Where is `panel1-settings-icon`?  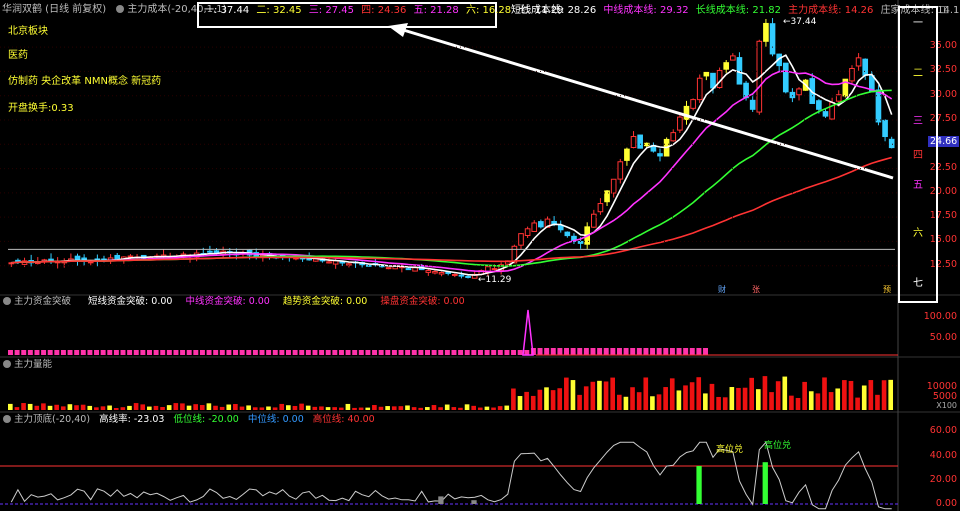 panel1-settings-icon is located at coordinates (7, 301).